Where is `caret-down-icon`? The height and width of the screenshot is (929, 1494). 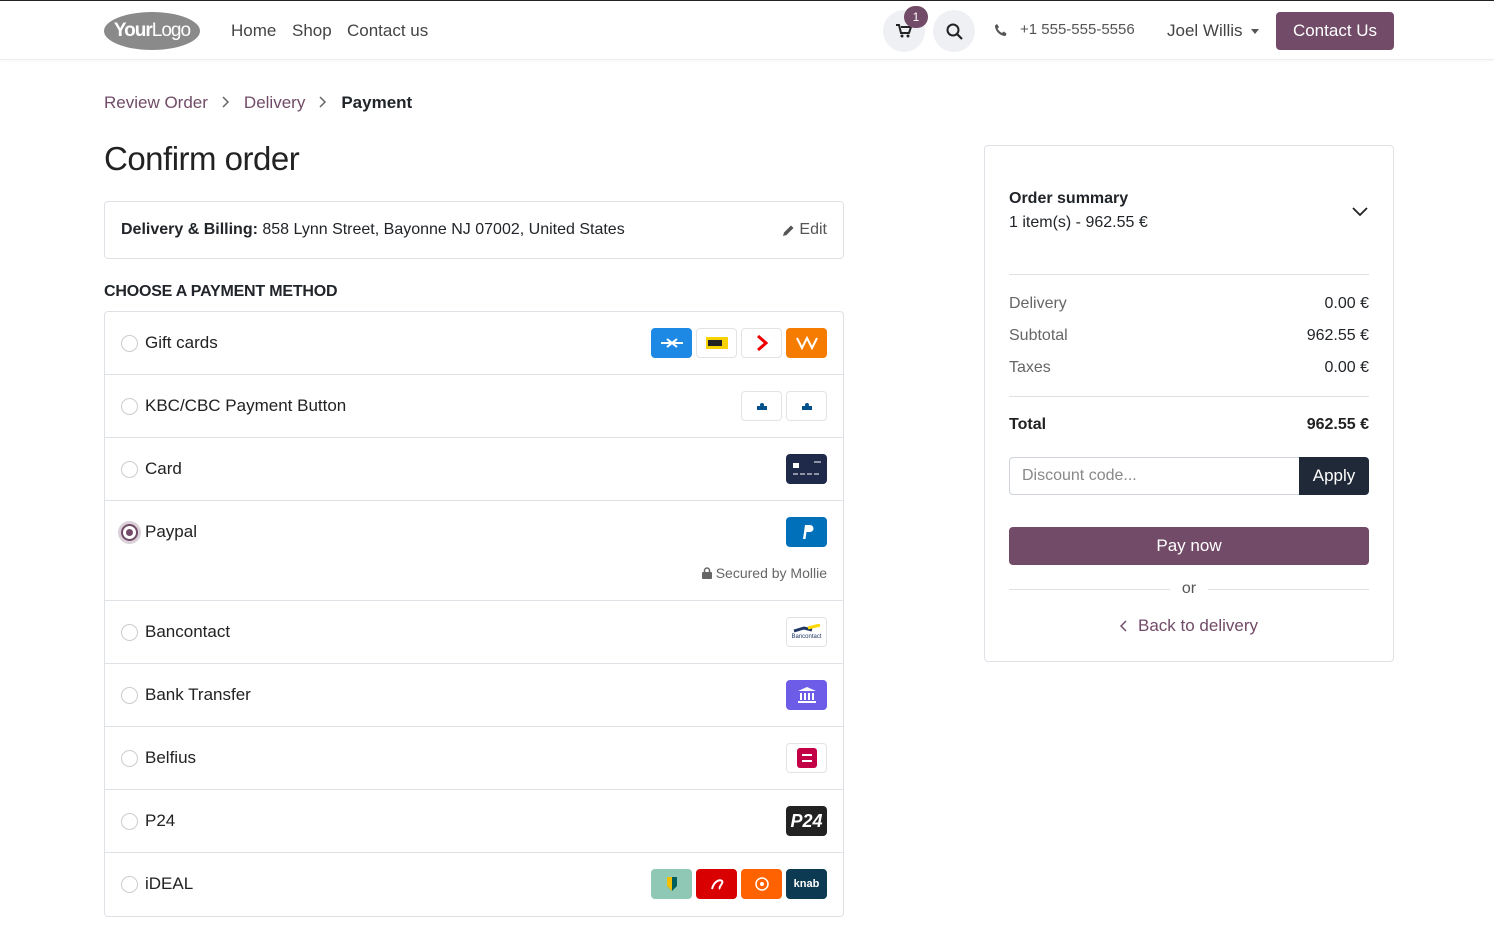
caret-down-icon is located at coordinates (1254, 31).